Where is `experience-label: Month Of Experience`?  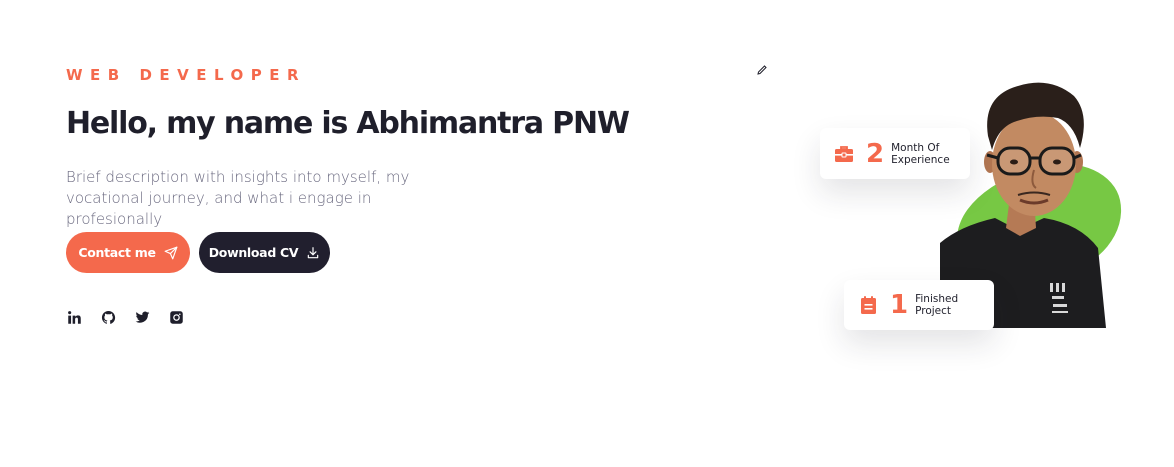
experience-label: Month Of Experience is located at coordinates (920, 154).